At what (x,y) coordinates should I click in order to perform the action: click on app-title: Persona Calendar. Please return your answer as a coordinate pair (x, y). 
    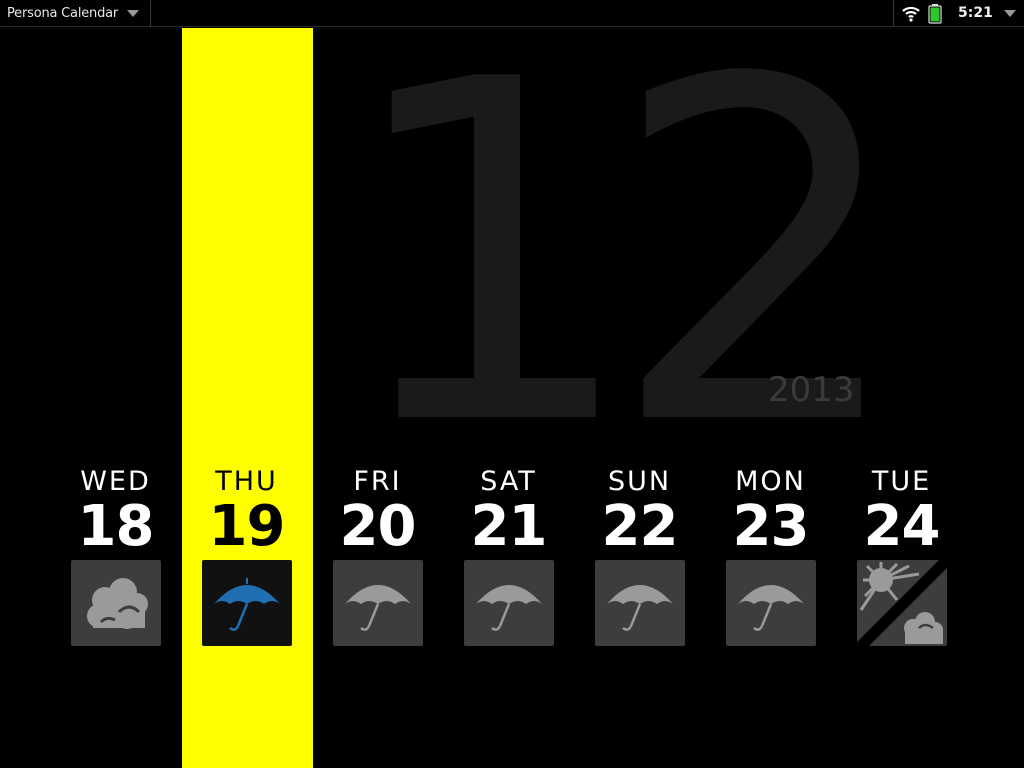
    Looking at the image, I should click on (63, 13).